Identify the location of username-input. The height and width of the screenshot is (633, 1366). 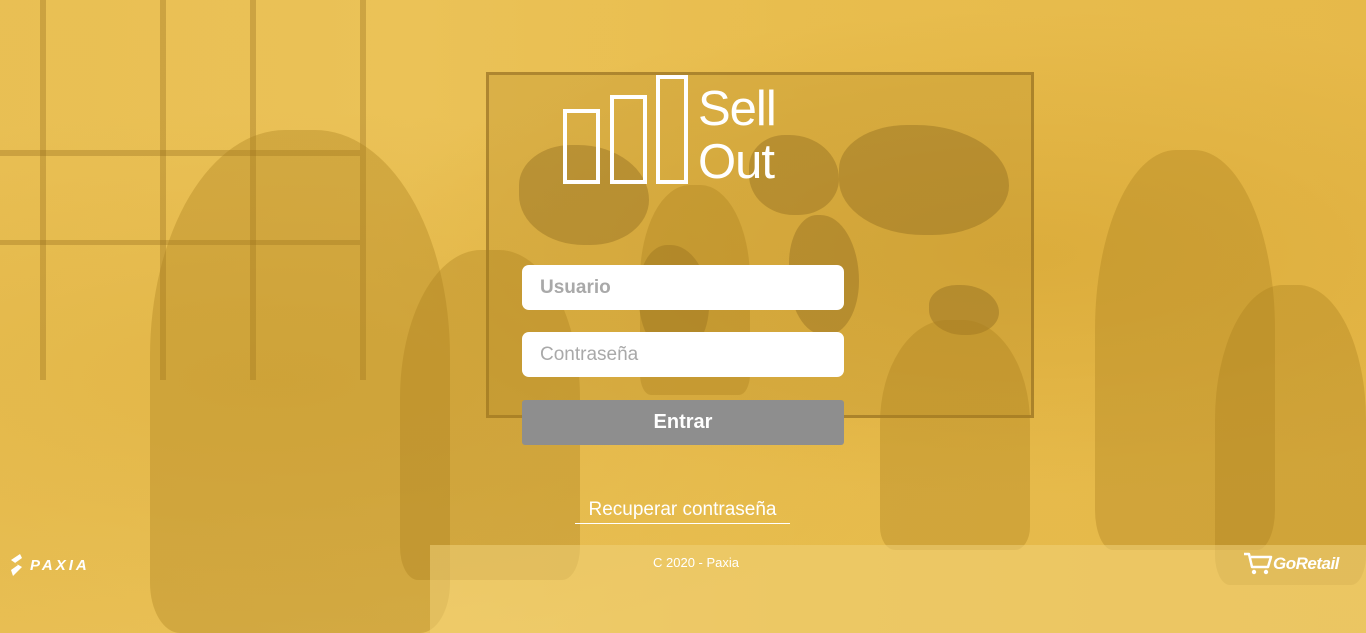
(683, 287).